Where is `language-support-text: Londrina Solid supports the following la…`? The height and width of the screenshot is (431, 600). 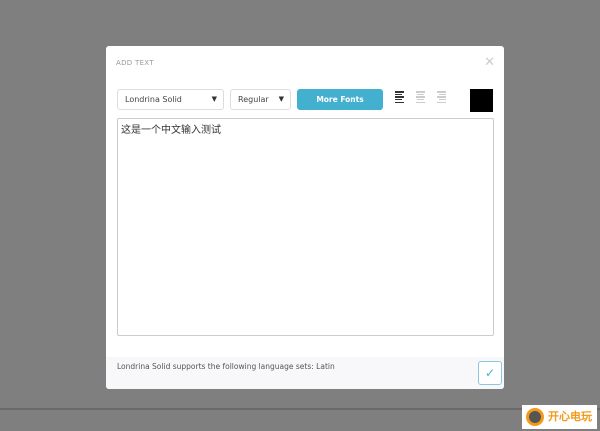
language-support-text: Londrina Solid supports the following la… is located at coordinates (226, 366).